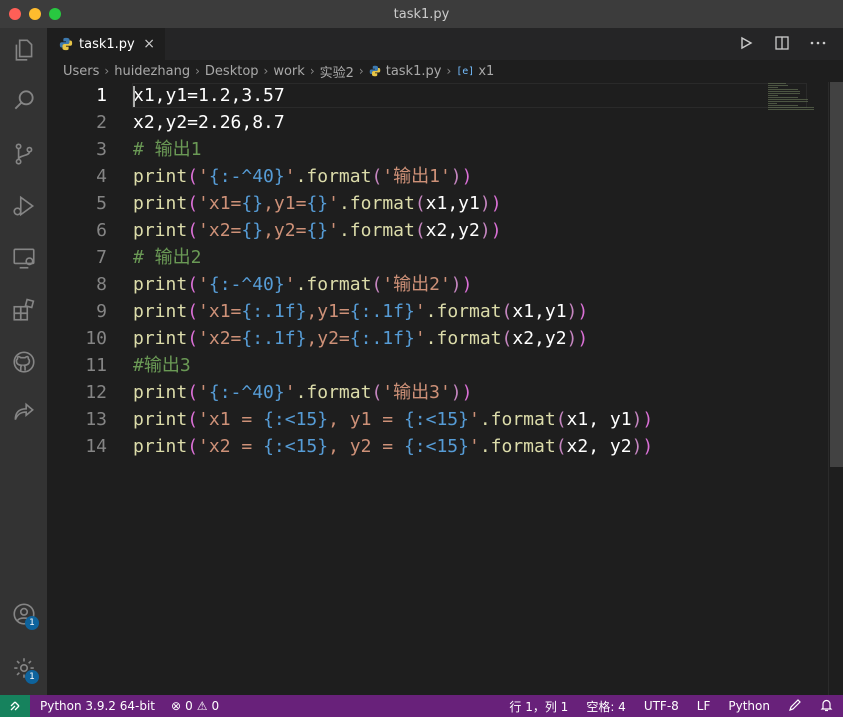 The width and height of the screenshot is (843, 717). What do you see at coordinates (23, 50) in the screenshot?
I see `explorer-icon` at bounding box center [23, 50].